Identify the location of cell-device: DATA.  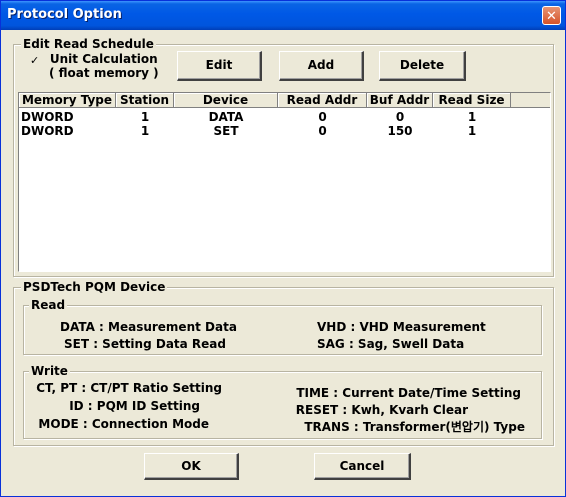
(226, 117).